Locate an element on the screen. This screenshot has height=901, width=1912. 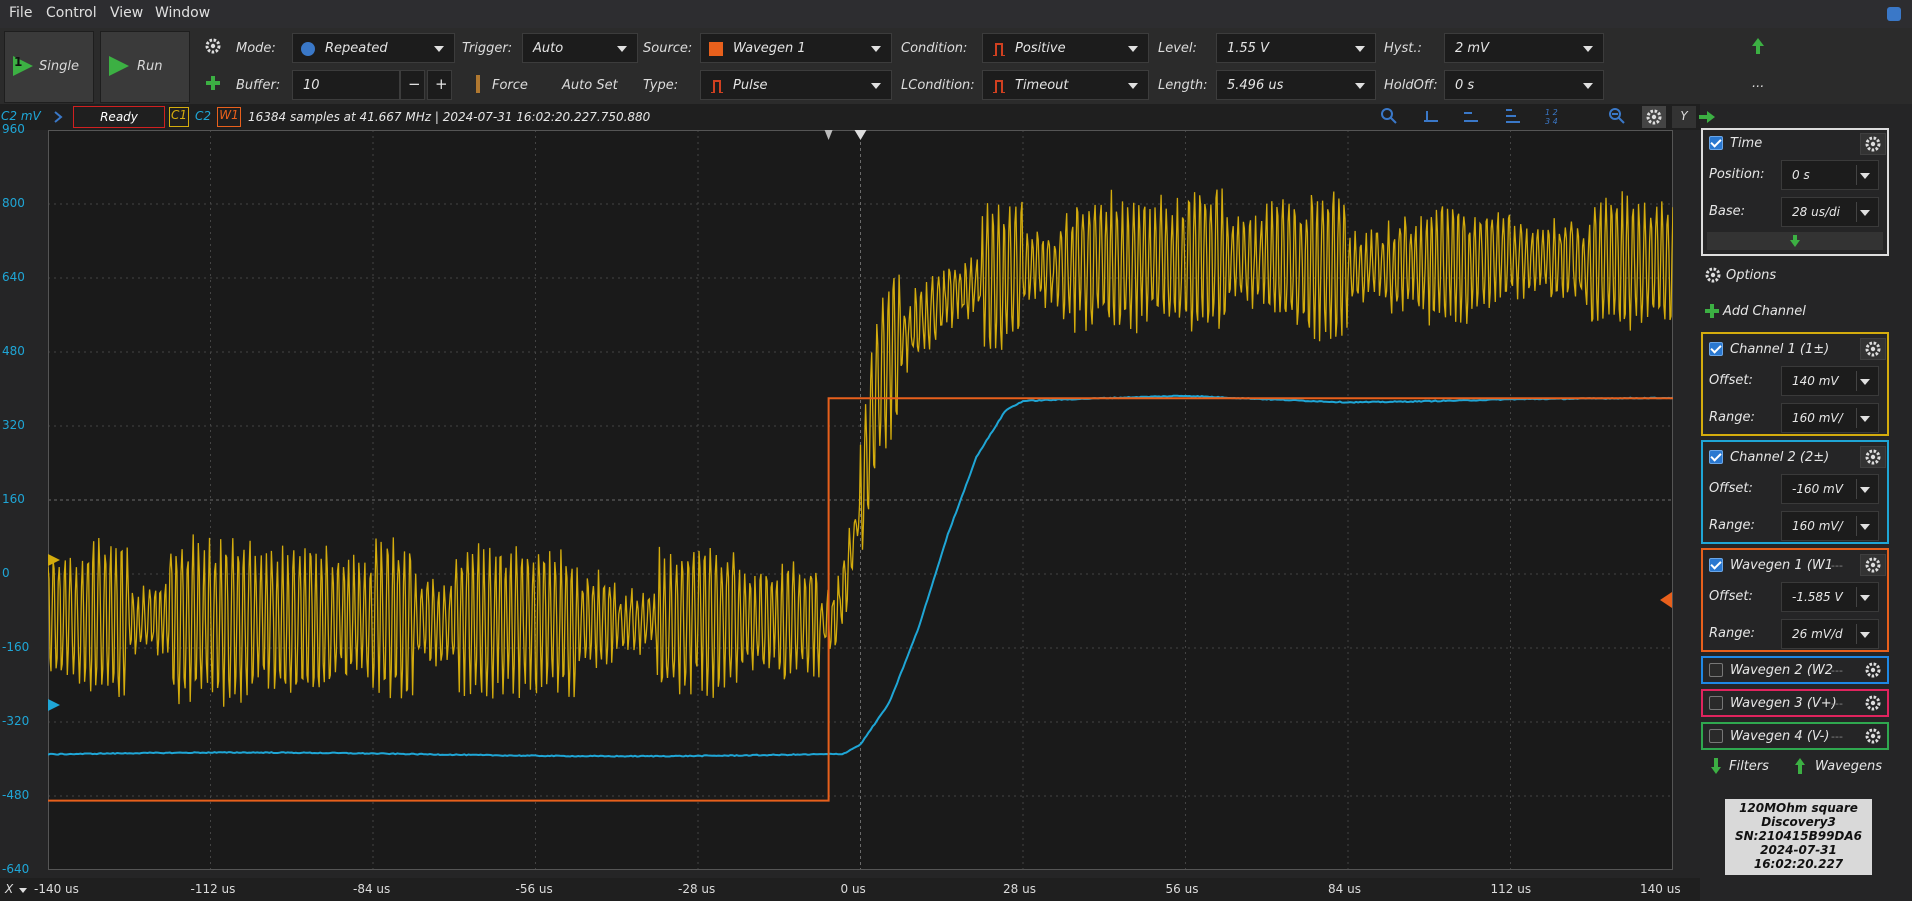
x-tick-label: -112 us is located at coordinates (213, 889).